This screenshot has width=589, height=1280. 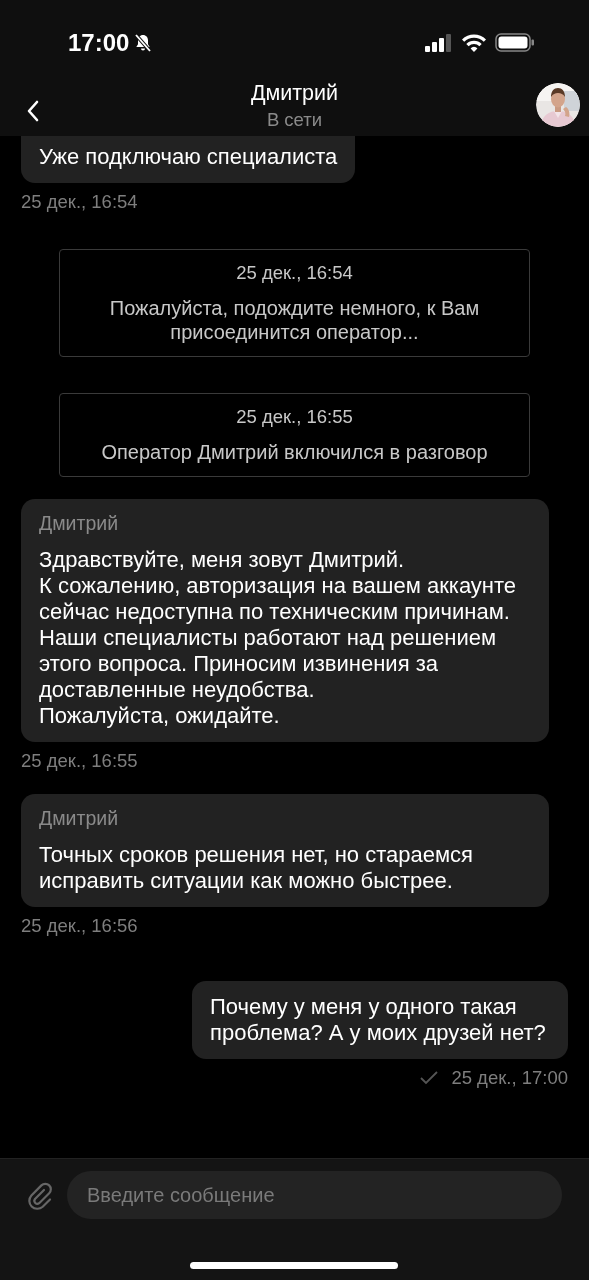 I want to click on wifi-icon, so click(x=474, y=42).